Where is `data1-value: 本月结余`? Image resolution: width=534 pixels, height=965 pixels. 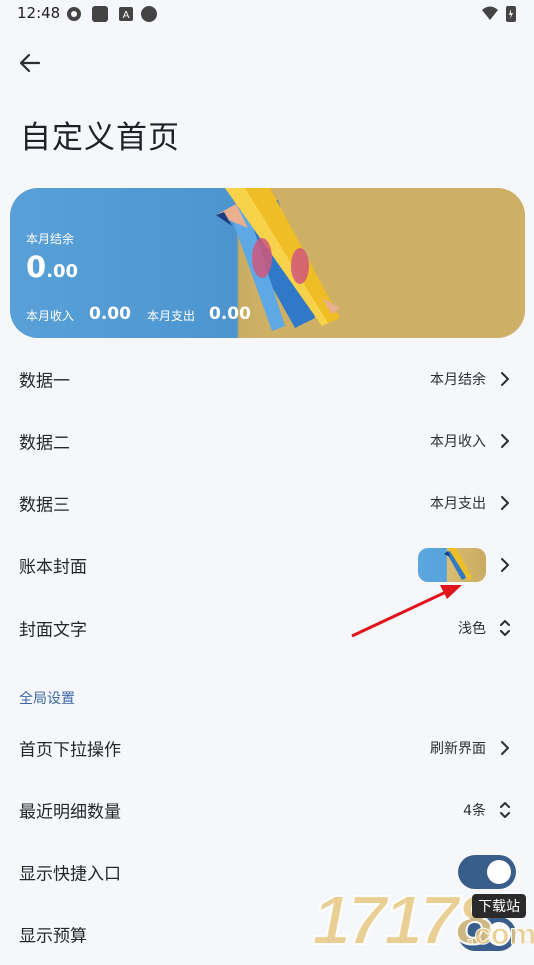 data1-value: 本月结余 is located at coordinates (458, 380).